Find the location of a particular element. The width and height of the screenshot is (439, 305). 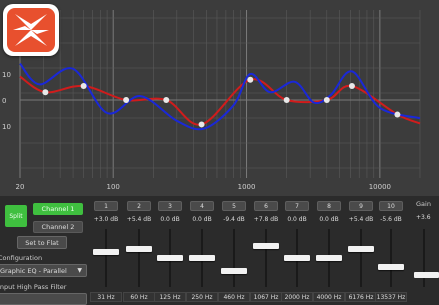

band-1-frequency: 31 Hz is located at coordinates (106, 297).